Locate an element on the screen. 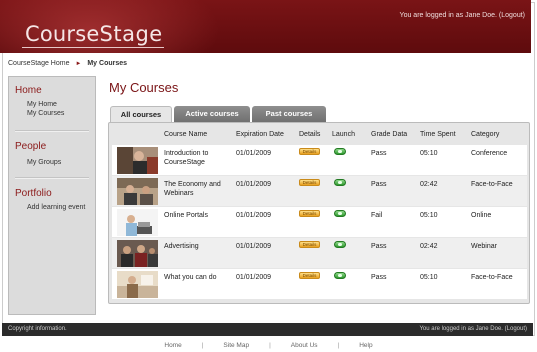 This screenshot has height=352, width=537. course-name: The Economy and Webinars is located at coordinates (197, 189).